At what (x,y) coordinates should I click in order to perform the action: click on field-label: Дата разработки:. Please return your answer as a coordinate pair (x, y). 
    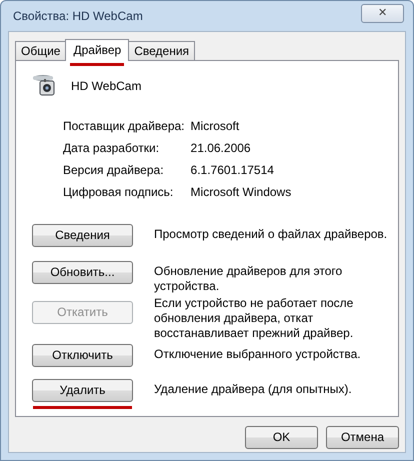
    Looking at the image, I should click on (111, 148).